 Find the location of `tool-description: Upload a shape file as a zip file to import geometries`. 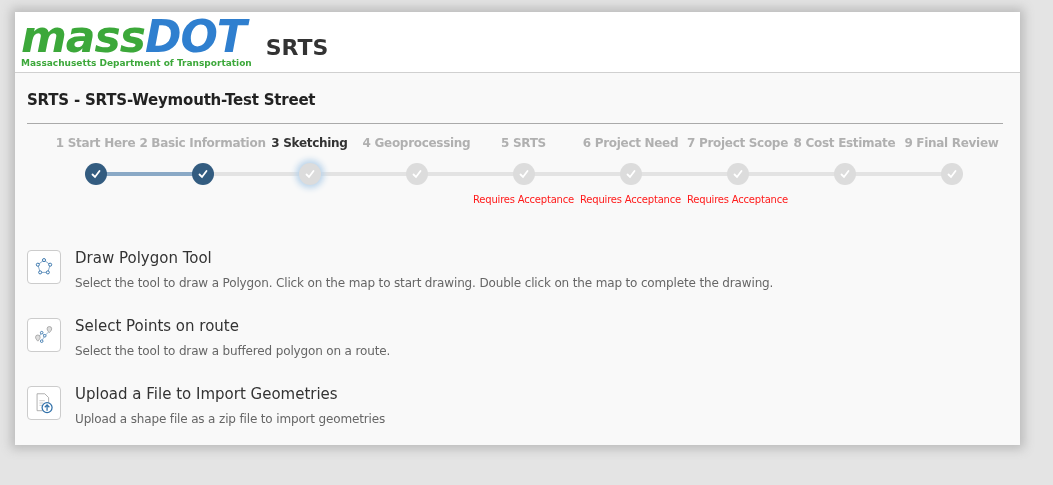

tool-description: Upload a shape file as a zip file to import geometries is located at coordinates (230, 419).